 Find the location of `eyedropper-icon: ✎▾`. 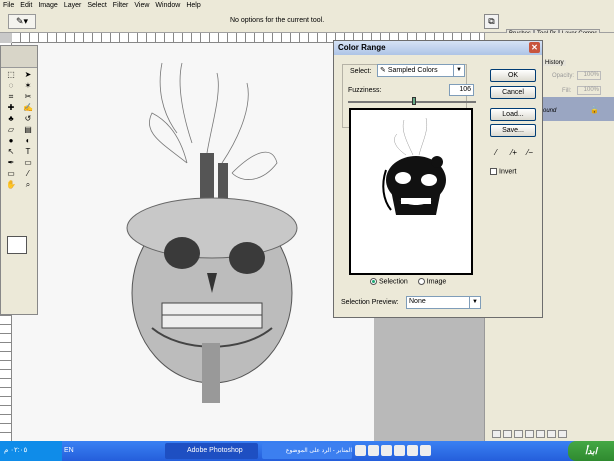

eyedropper-icon: ✎▾ is located at coordinates (22, 21).